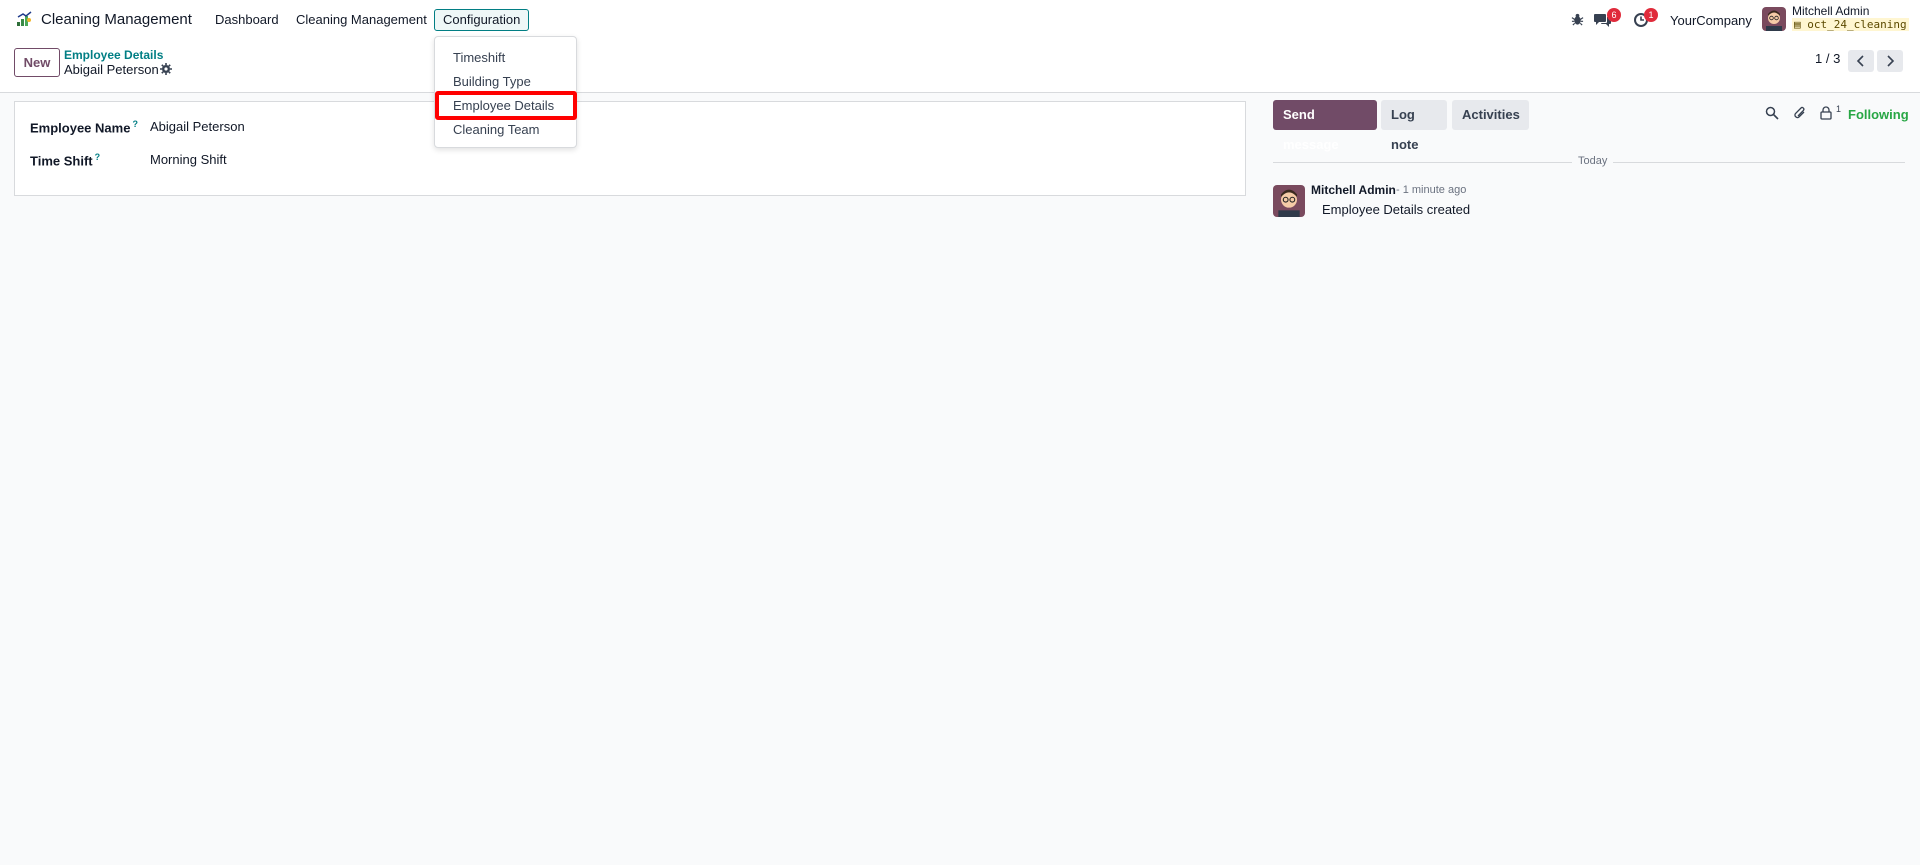 This screenshot has height=865, width=1920. I want to click on message-body: Employee Details created, so click(1396, 209).